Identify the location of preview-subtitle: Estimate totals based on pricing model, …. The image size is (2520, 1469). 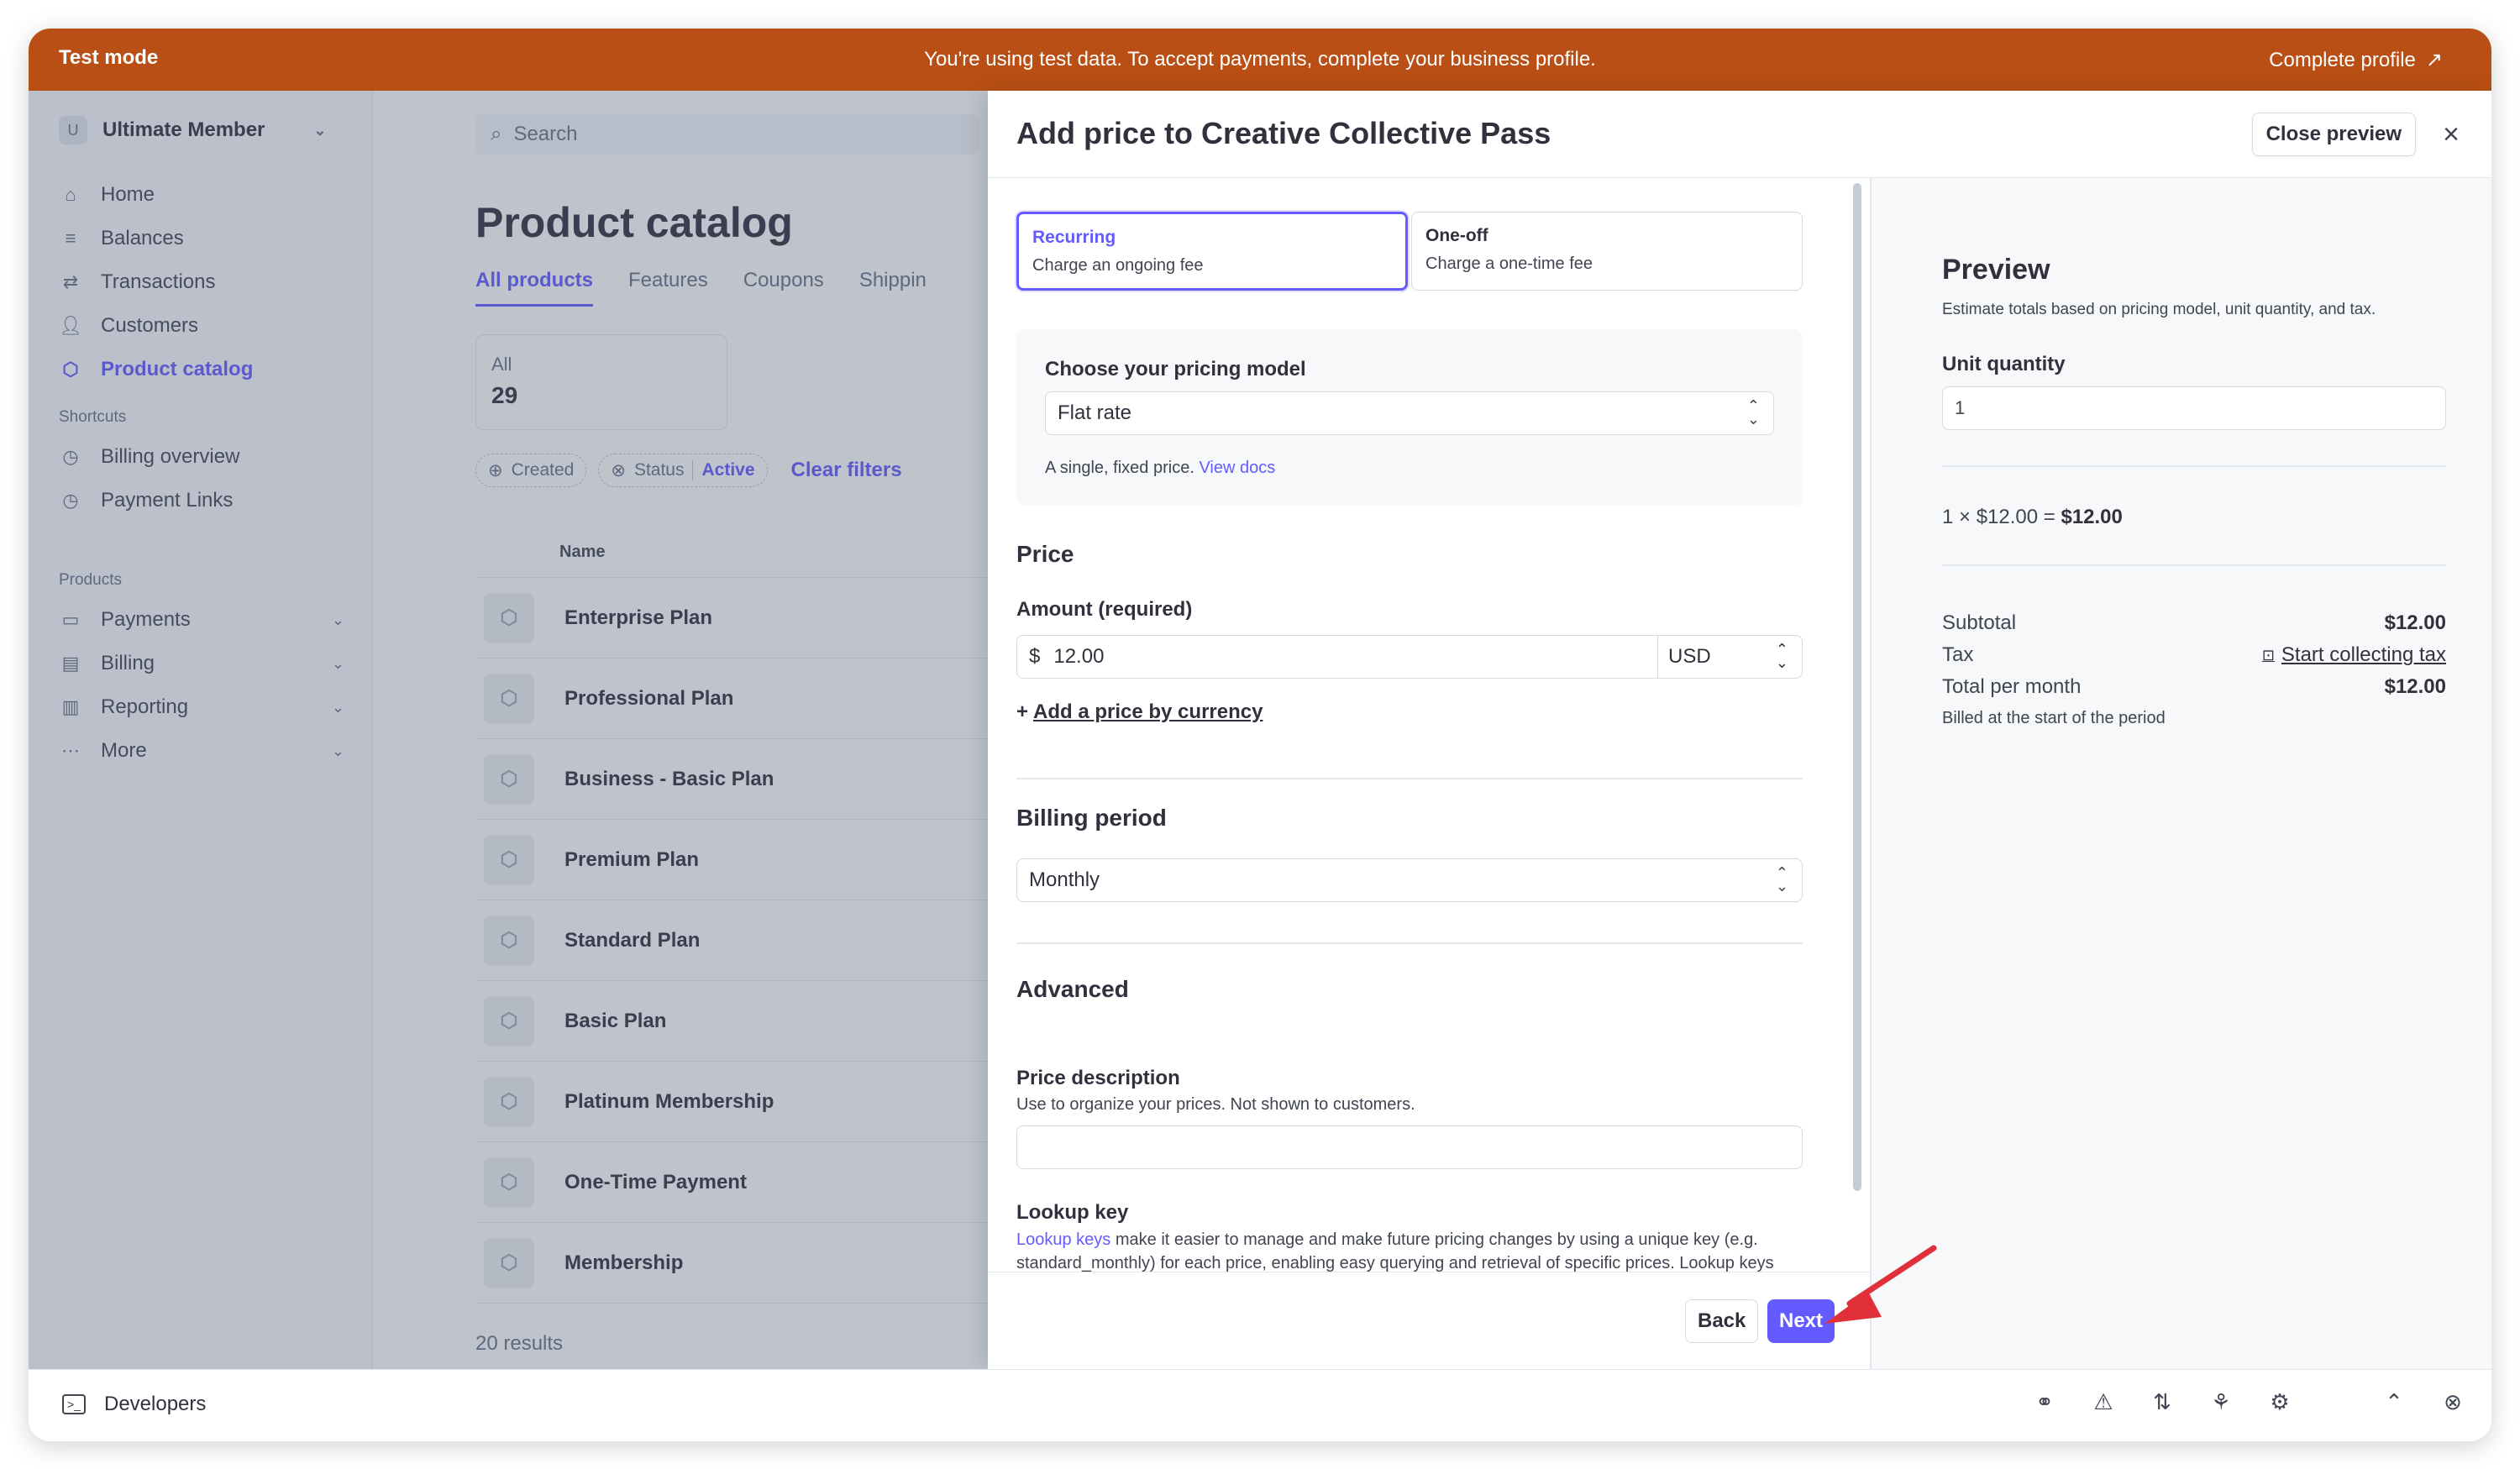
(2159, 309).